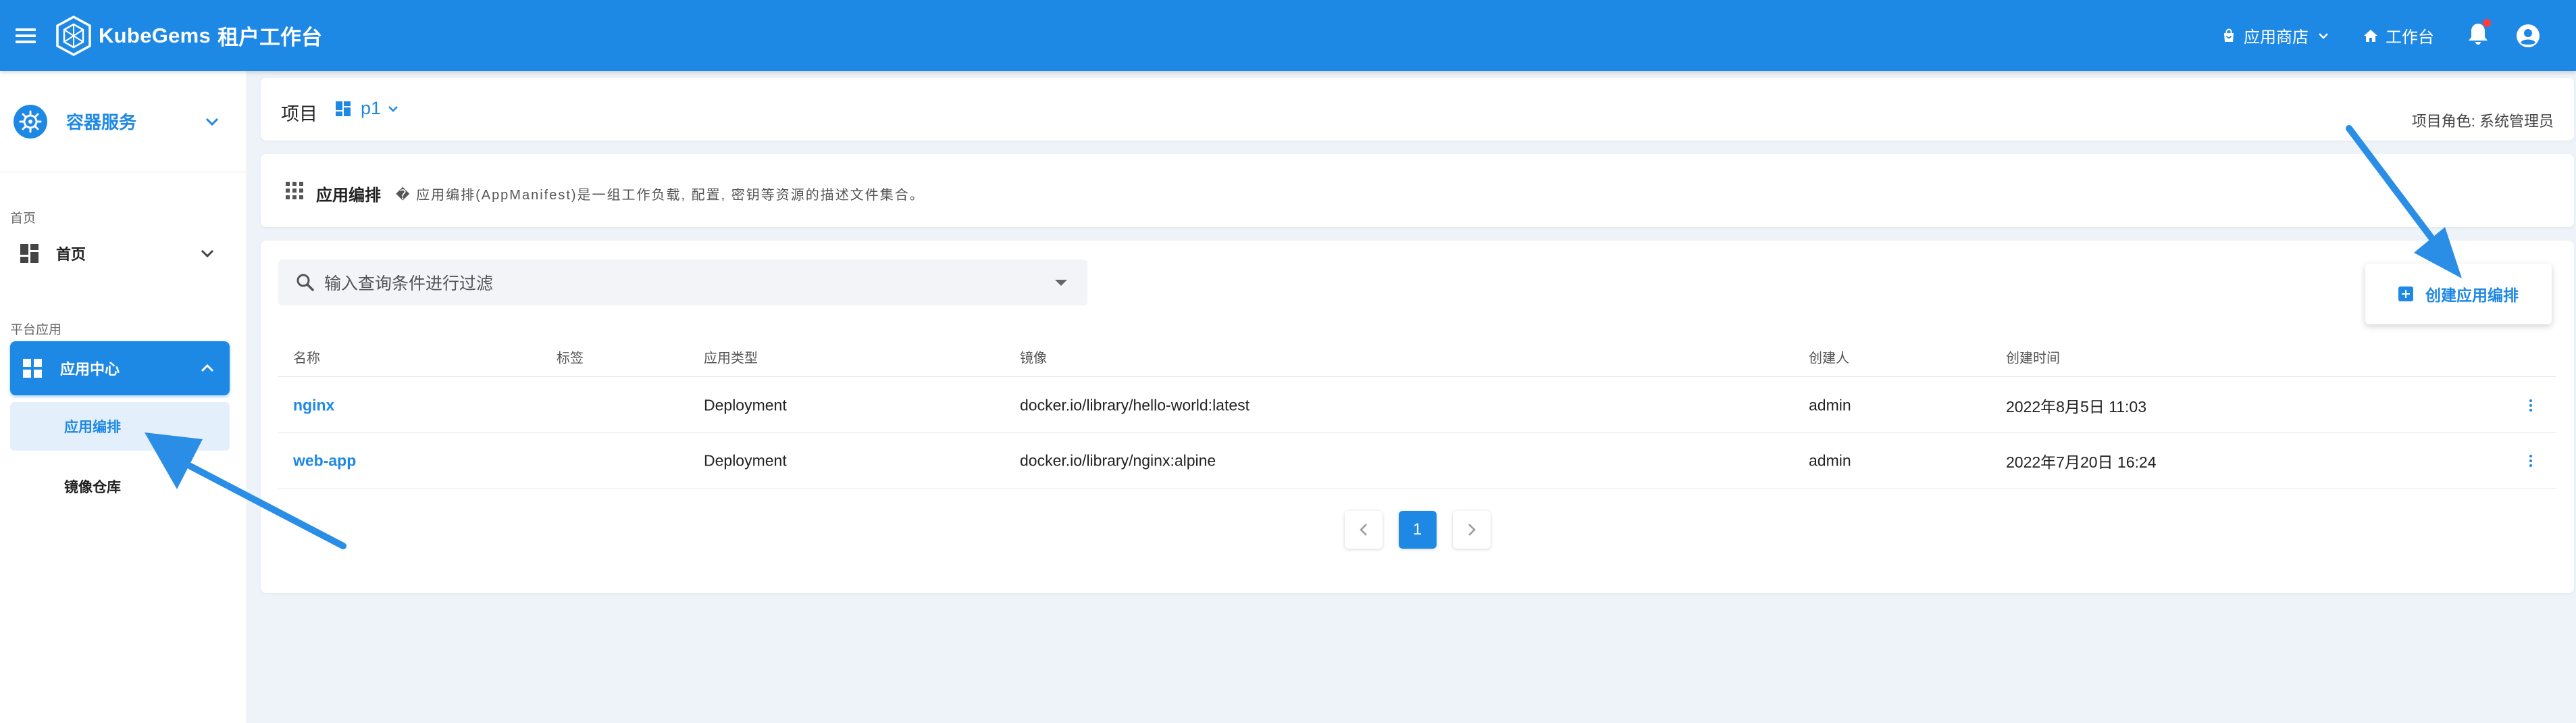 This screenshot has width=2576, height=723. I want to click on chevron-right-icon, so click(1472, 530).